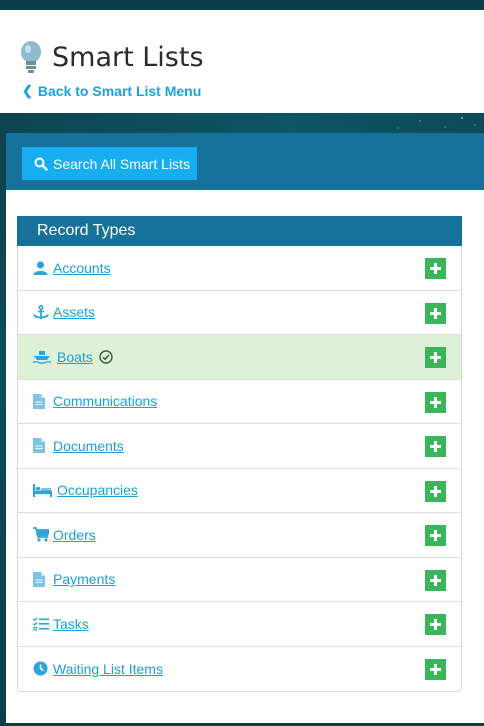  Describe the element at coordinates (242, 5) in the screenshot. I see `top-strip` at that location.